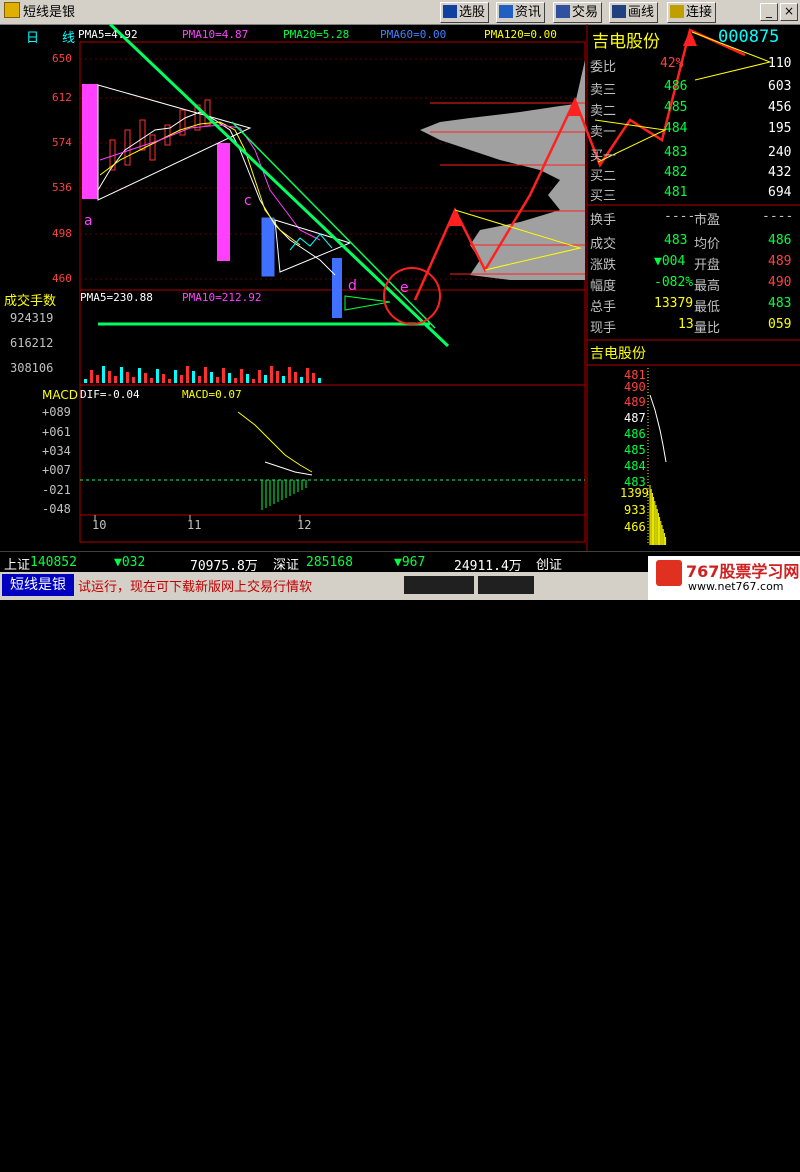  I want to click on bid-row: 买三 481 694, so click(694, 195).